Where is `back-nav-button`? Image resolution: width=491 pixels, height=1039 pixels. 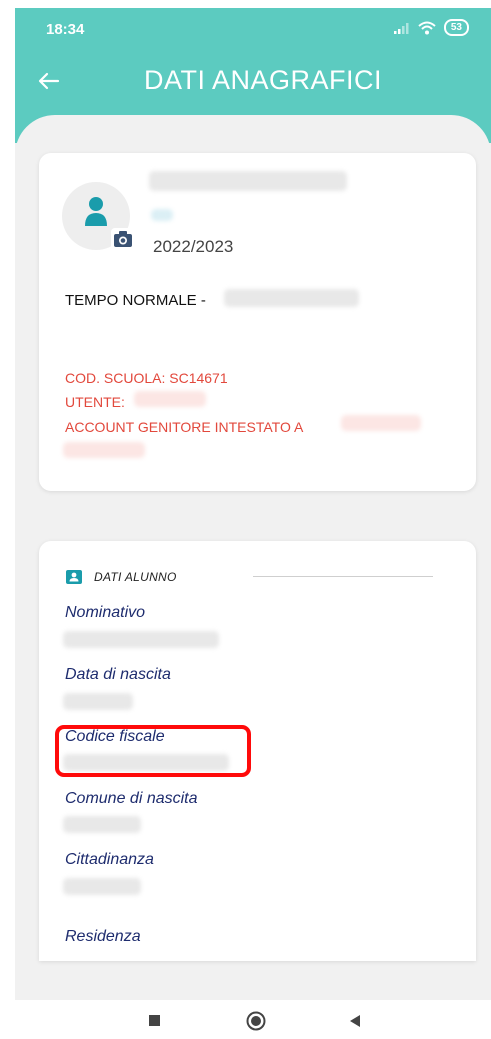 back-nav-button is located at coordinates (355, 1021).